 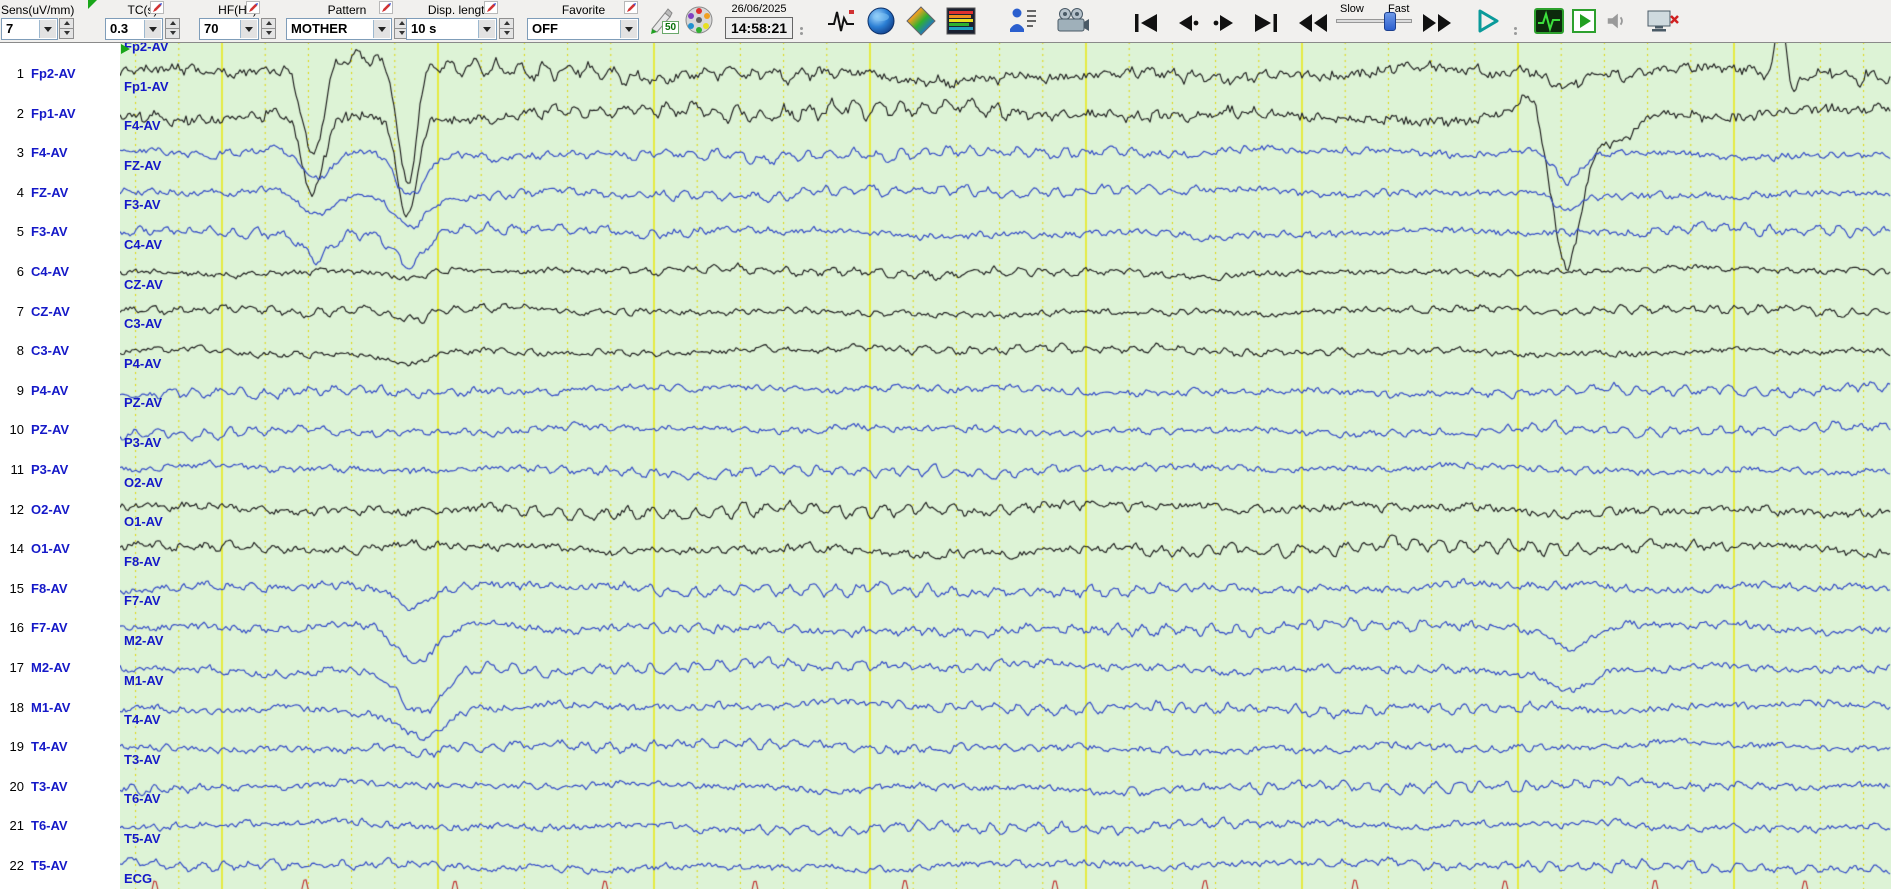 What do you see at coordinates (631, 7) in the screenshot?
I see `favorite-edit-pencil-icon` at bounding box center [631, 7].